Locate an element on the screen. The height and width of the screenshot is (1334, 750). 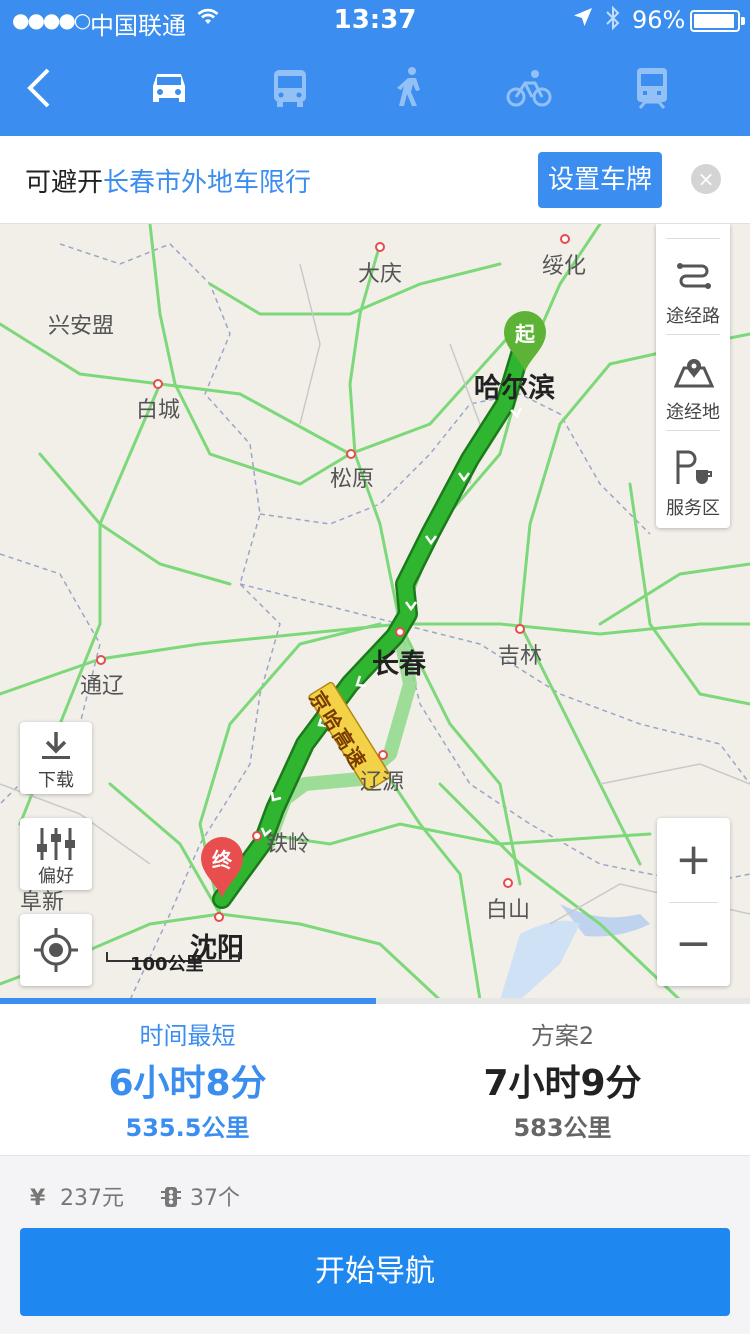
walk-mode-tab is located at coordinates (410, 88).